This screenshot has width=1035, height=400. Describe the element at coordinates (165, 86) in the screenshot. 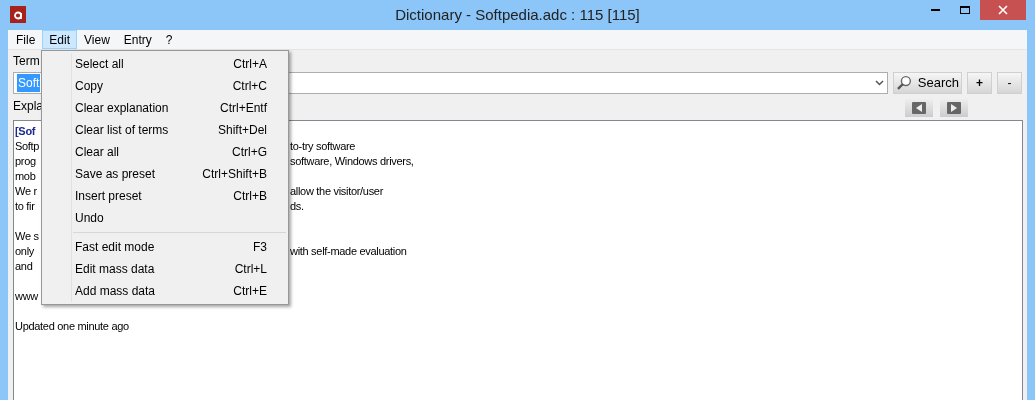

I see `menu-entry: Copy Ctrl+C` at that location.